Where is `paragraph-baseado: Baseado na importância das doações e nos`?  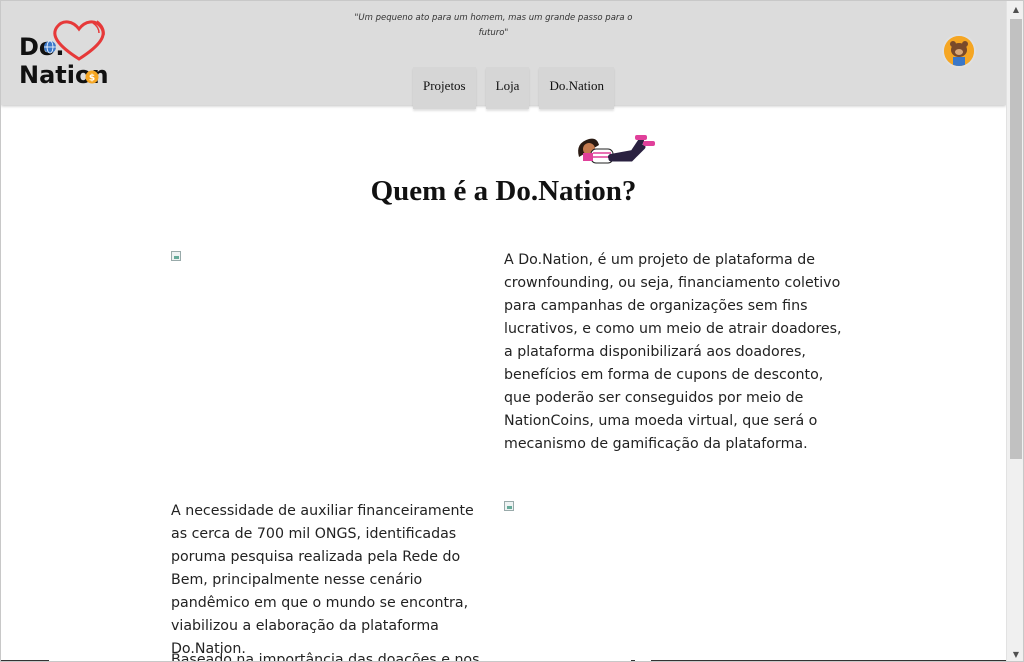 paragraph-baseado: Baseado na importância das doações e nos is located at coordinates (325, 657).